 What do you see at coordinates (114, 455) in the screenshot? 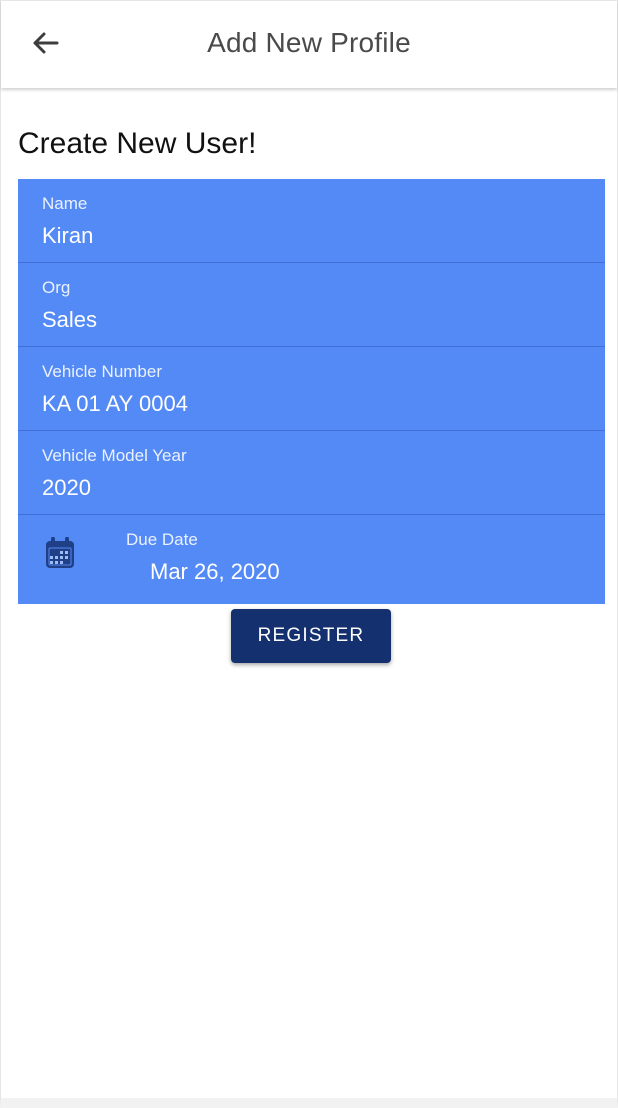
I see `vehicle-model-year-label: Vehicle Model Year` at bounding box center [114, 455].